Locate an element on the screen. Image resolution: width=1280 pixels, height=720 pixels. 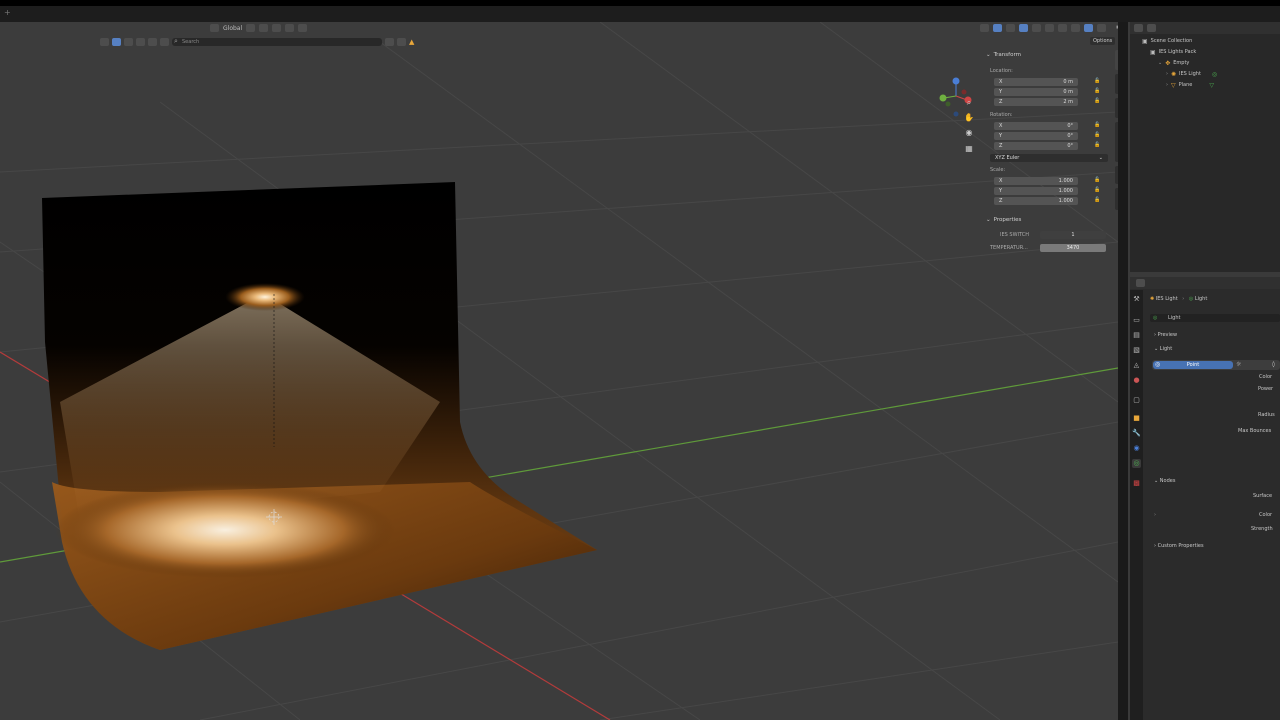
scene-tab-icon: ◬ is located at coordinates (1136, 365).